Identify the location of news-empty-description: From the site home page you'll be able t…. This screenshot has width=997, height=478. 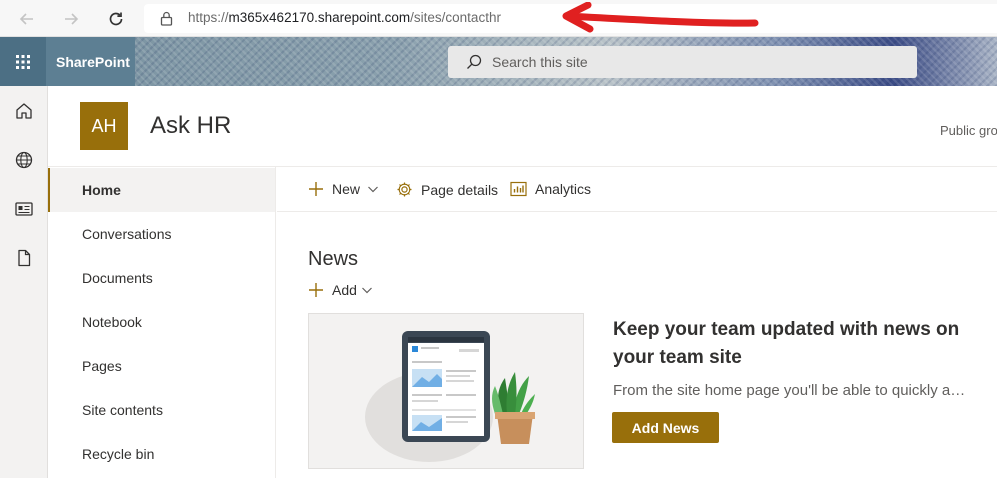
(793, 390).